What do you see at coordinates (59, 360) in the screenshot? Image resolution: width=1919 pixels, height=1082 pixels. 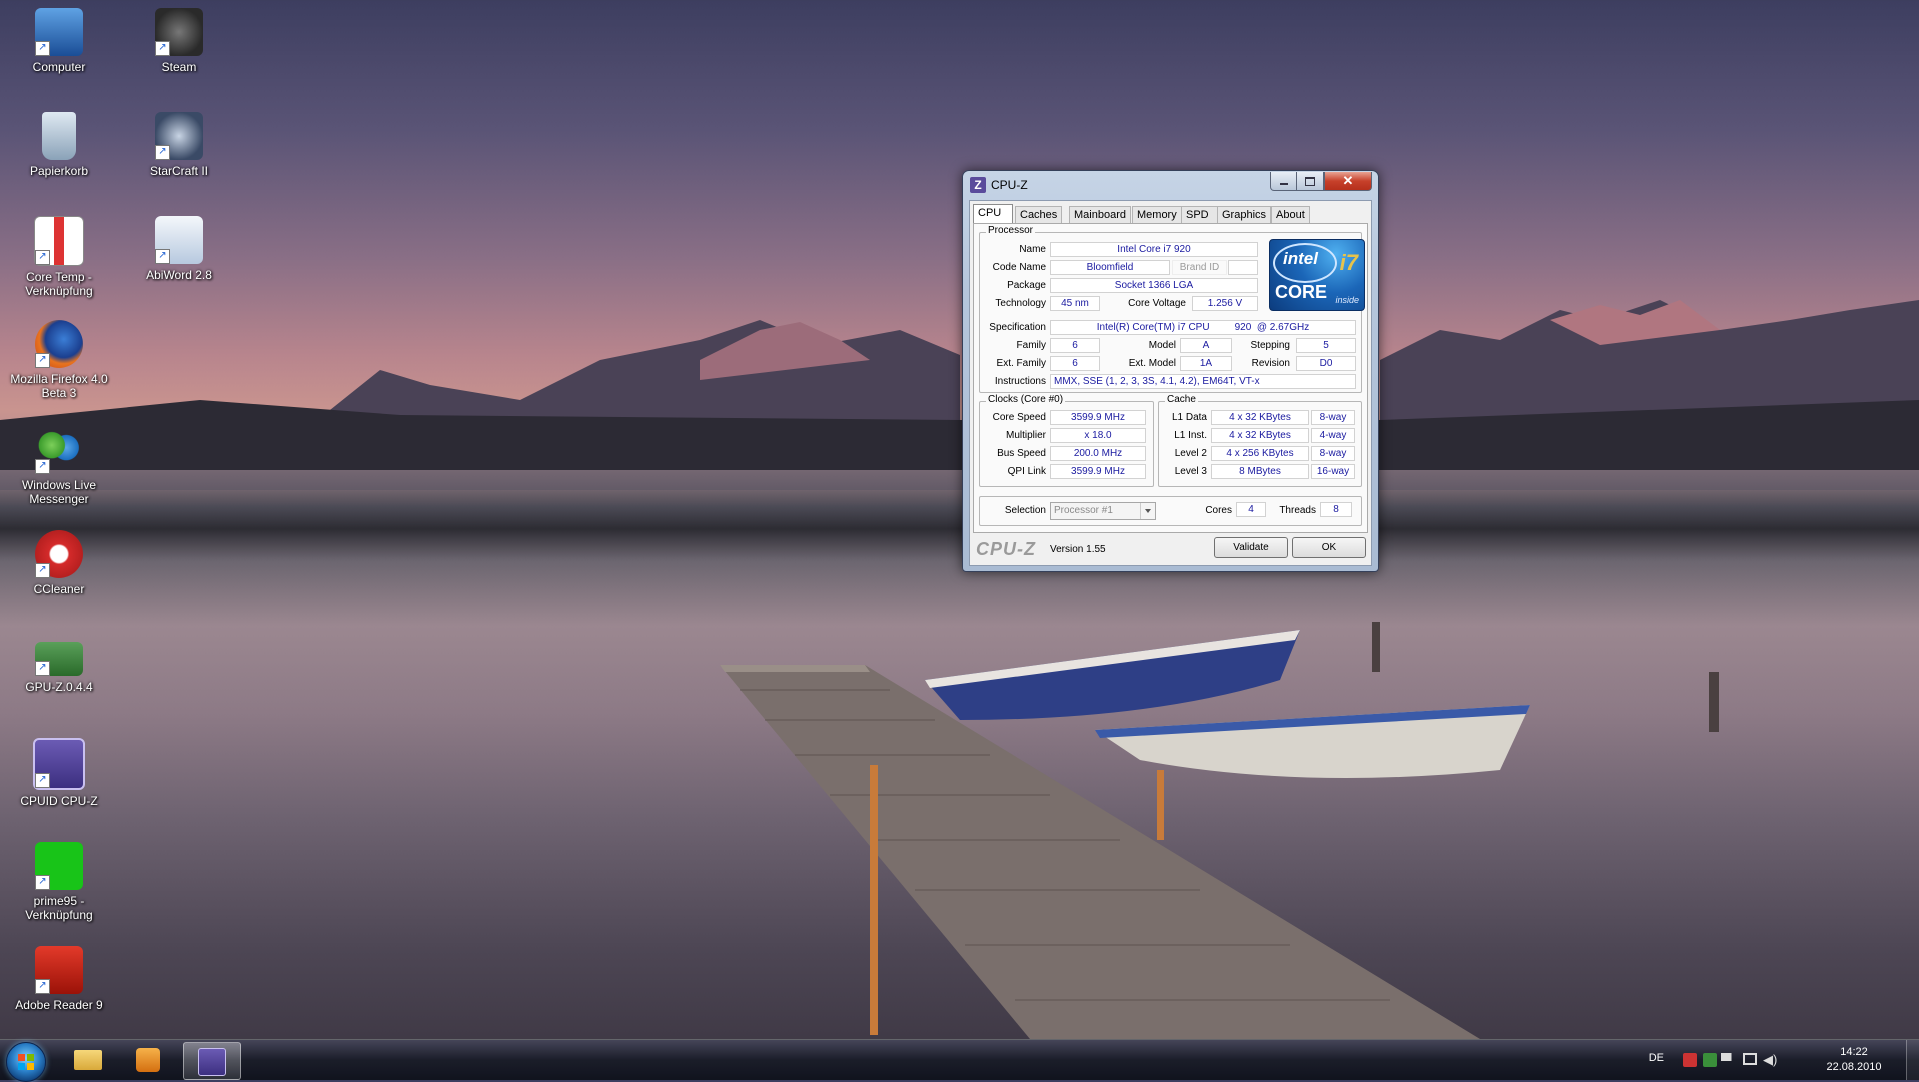 I see `desktop-icon-firefox: ↗ Mozilla Firefox 4.0 Beta 3` at bounding box center [59, 360].